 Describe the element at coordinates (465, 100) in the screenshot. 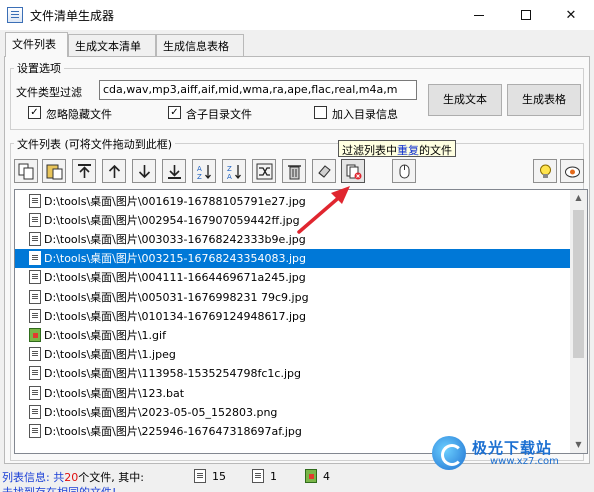

I see `generate-text-button: 生成文本` at that location.